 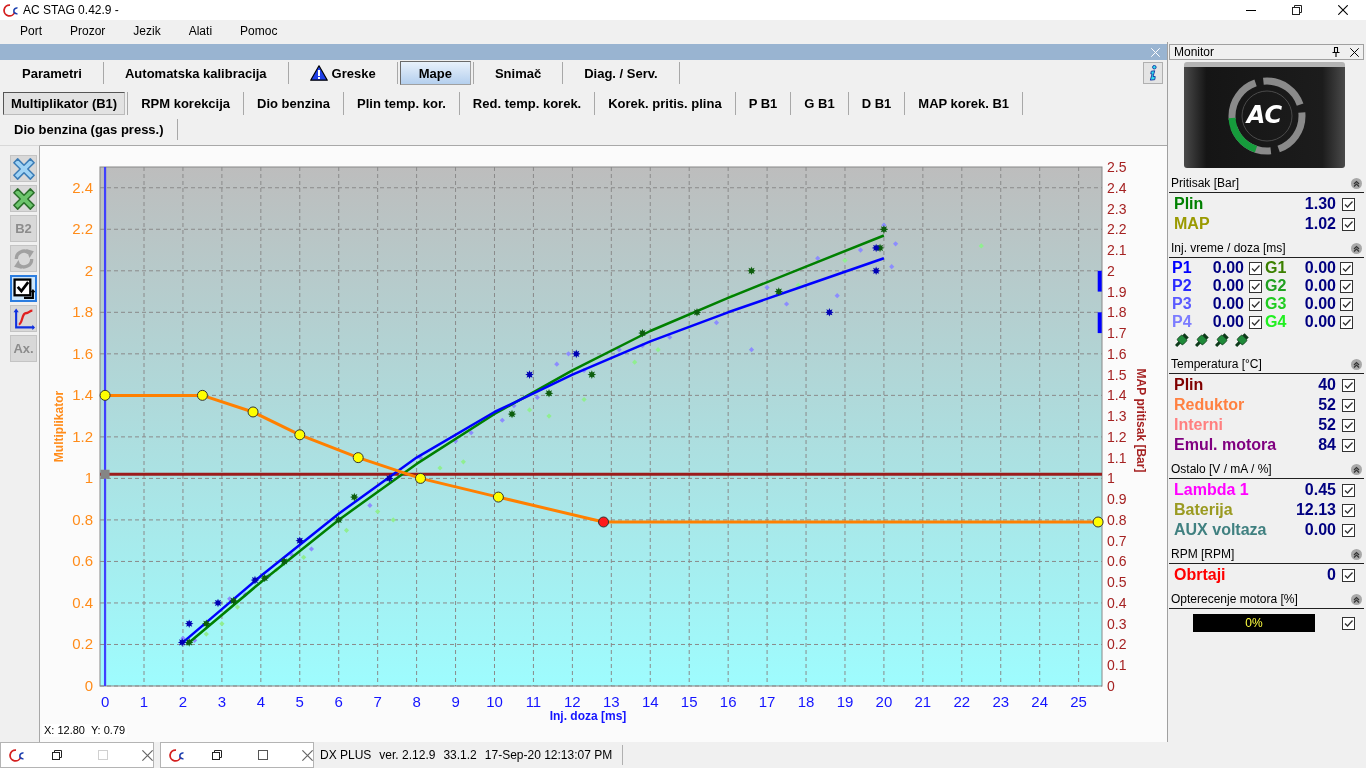 What do you see at coordinates (1194, 52) in the screenshot?
I see `panel-title: Monitor` at bounding box center [1194, 52].